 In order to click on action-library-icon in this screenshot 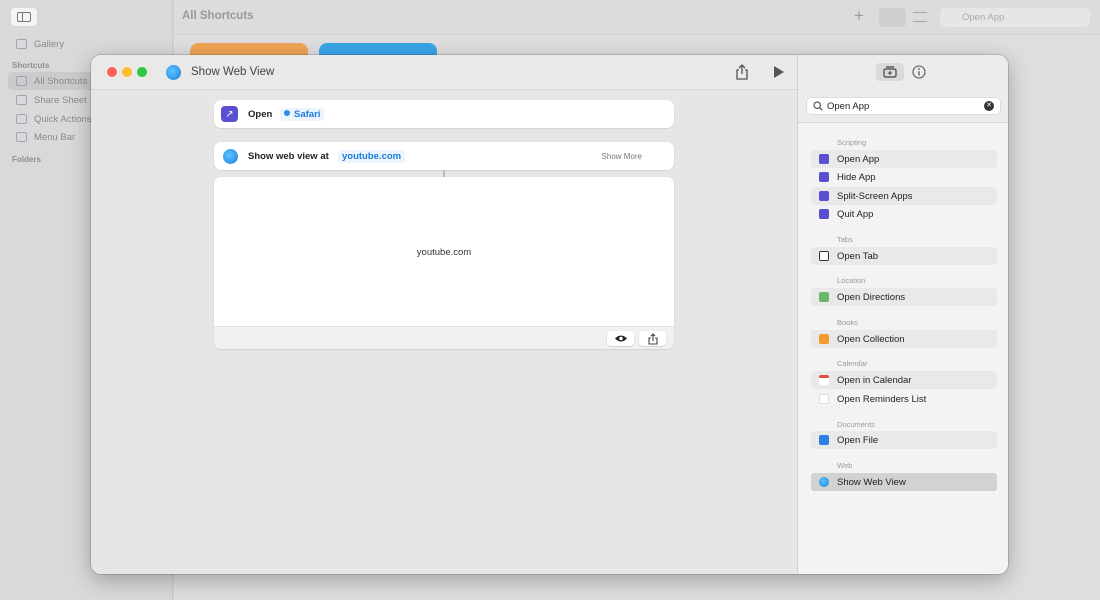, I will do `click(890, 72)`.